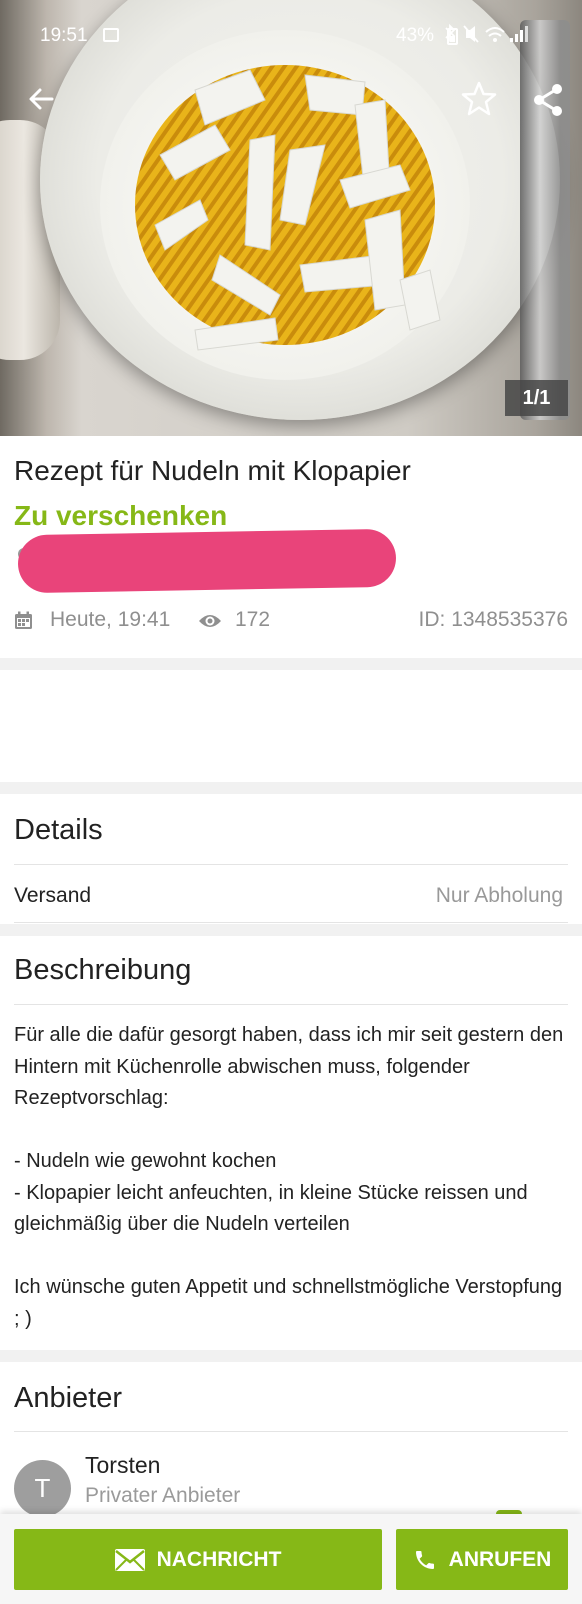  I want to click on message-button-label: NACHRICHT, so click(219, 1559).